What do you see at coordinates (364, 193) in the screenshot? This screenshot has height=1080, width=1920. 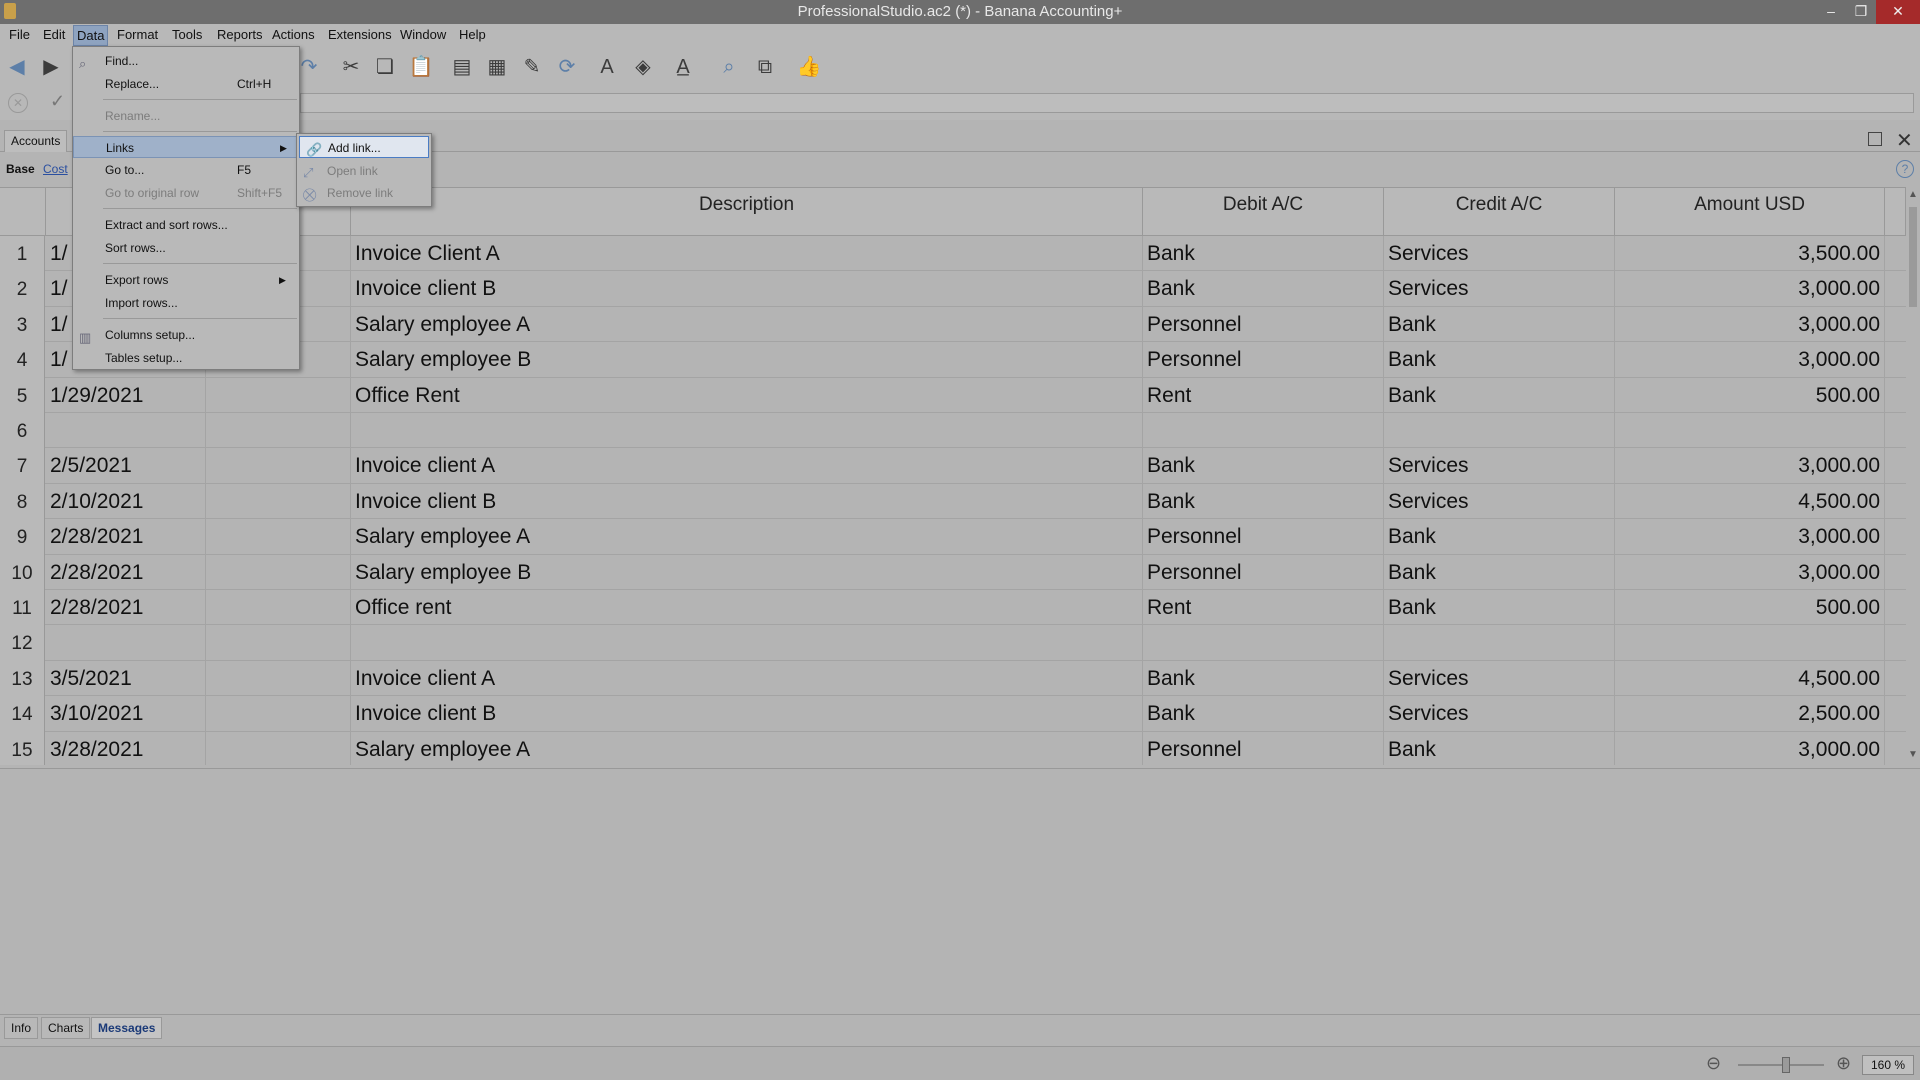 I see `submenu-remove-link: ⛒ Remove link` at bounding box center [364, 193].